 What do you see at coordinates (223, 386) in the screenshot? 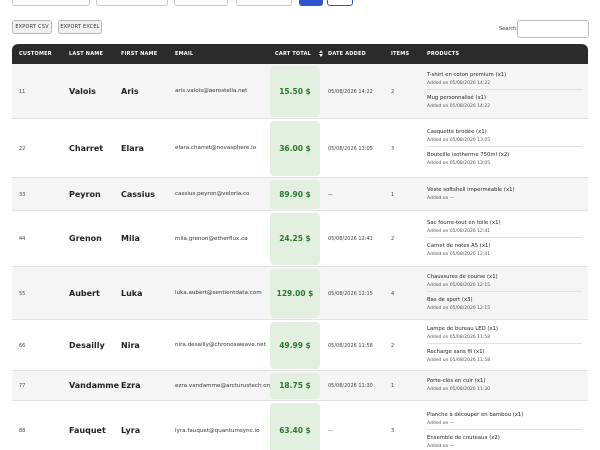
I see `email-cell: ezra.vandamme@arcturustech.org` at bounding box center [223, 386].